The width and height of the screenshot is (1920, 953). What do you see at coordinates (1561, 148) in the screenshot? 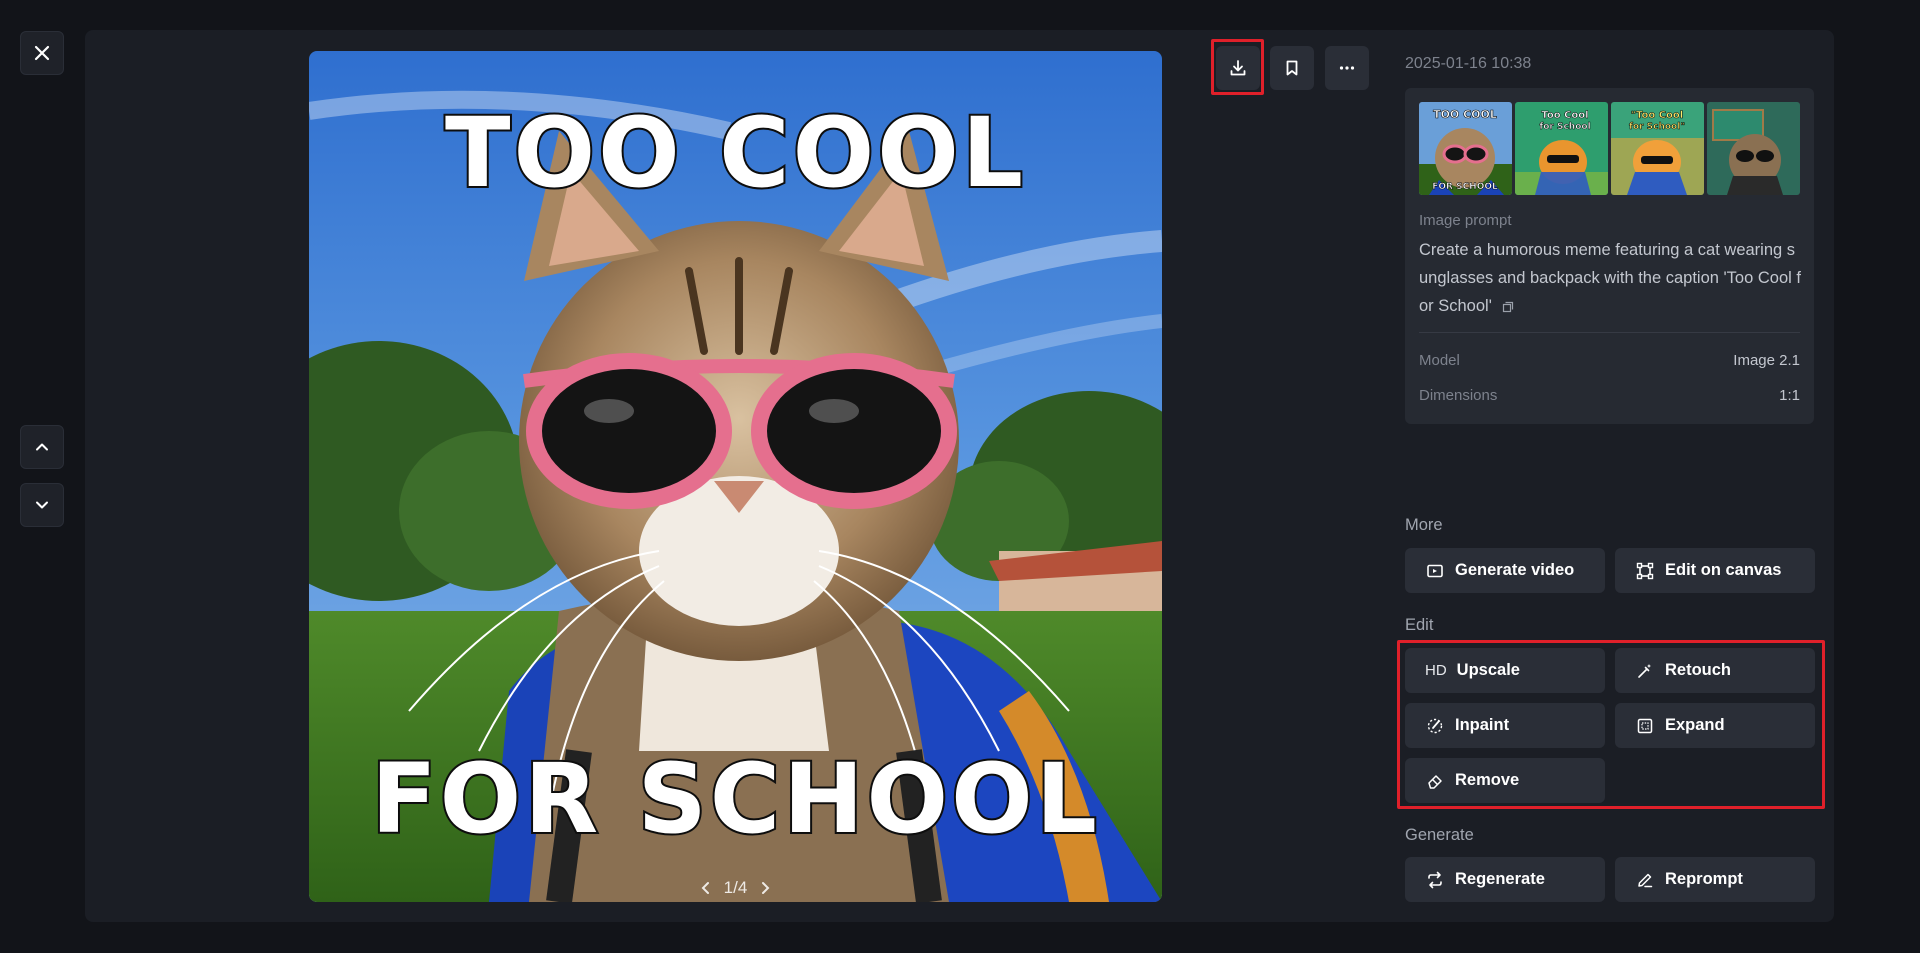
I see `thumbnail-2: Too Cool for School` at bounding box center [1561, 148].